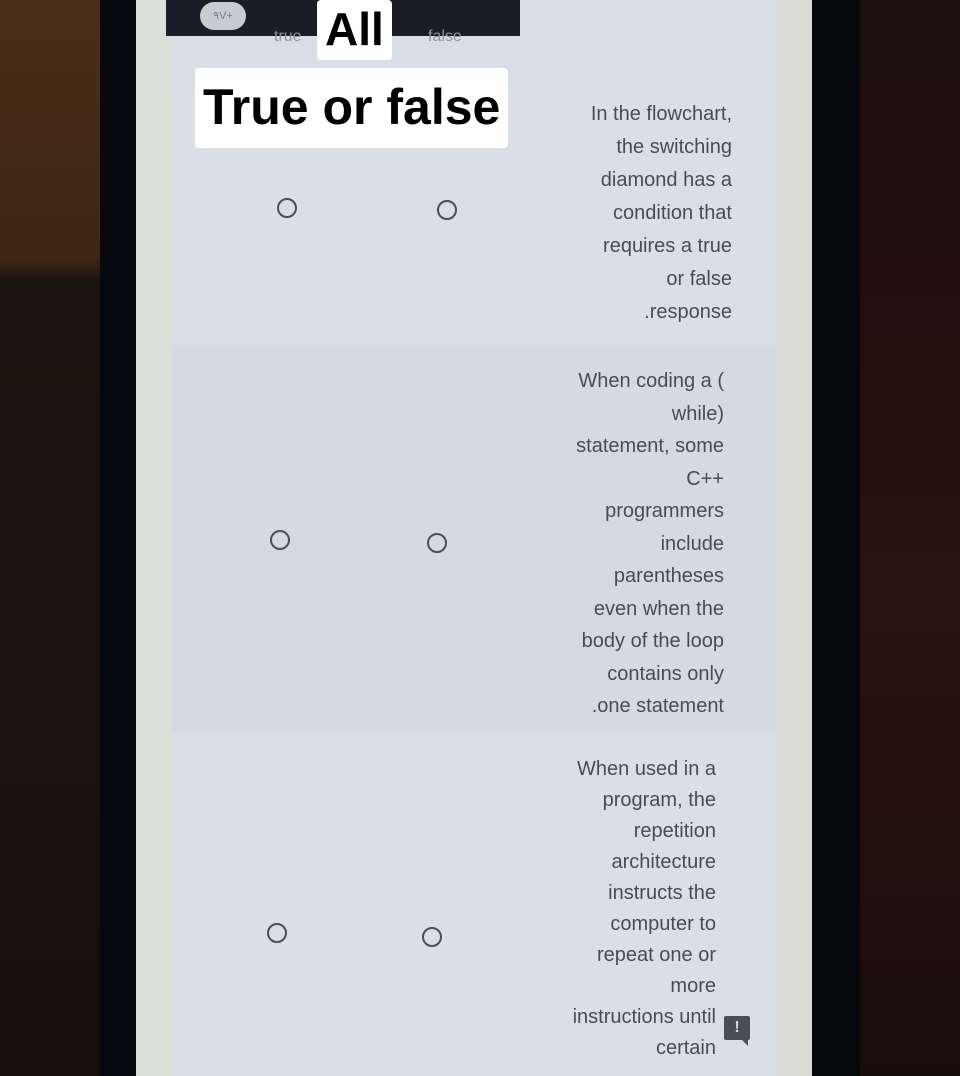 The height and width of the screenshot is (1076, 960). What do you see at coordinates (794, 538) in the screenshot?
I see `screen-margin-right` at bounding box center [794, 538].